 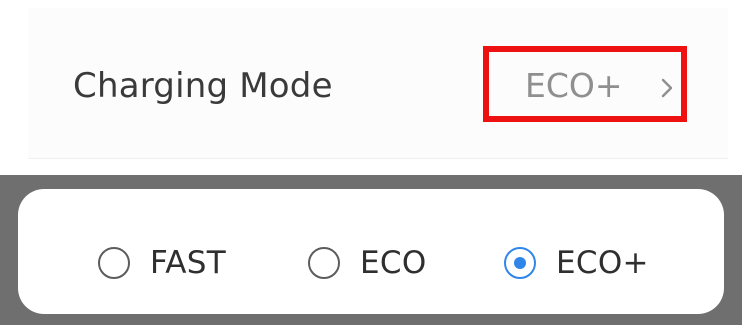 I want to click on fast-label: FAST, so click(x=188, y=263).